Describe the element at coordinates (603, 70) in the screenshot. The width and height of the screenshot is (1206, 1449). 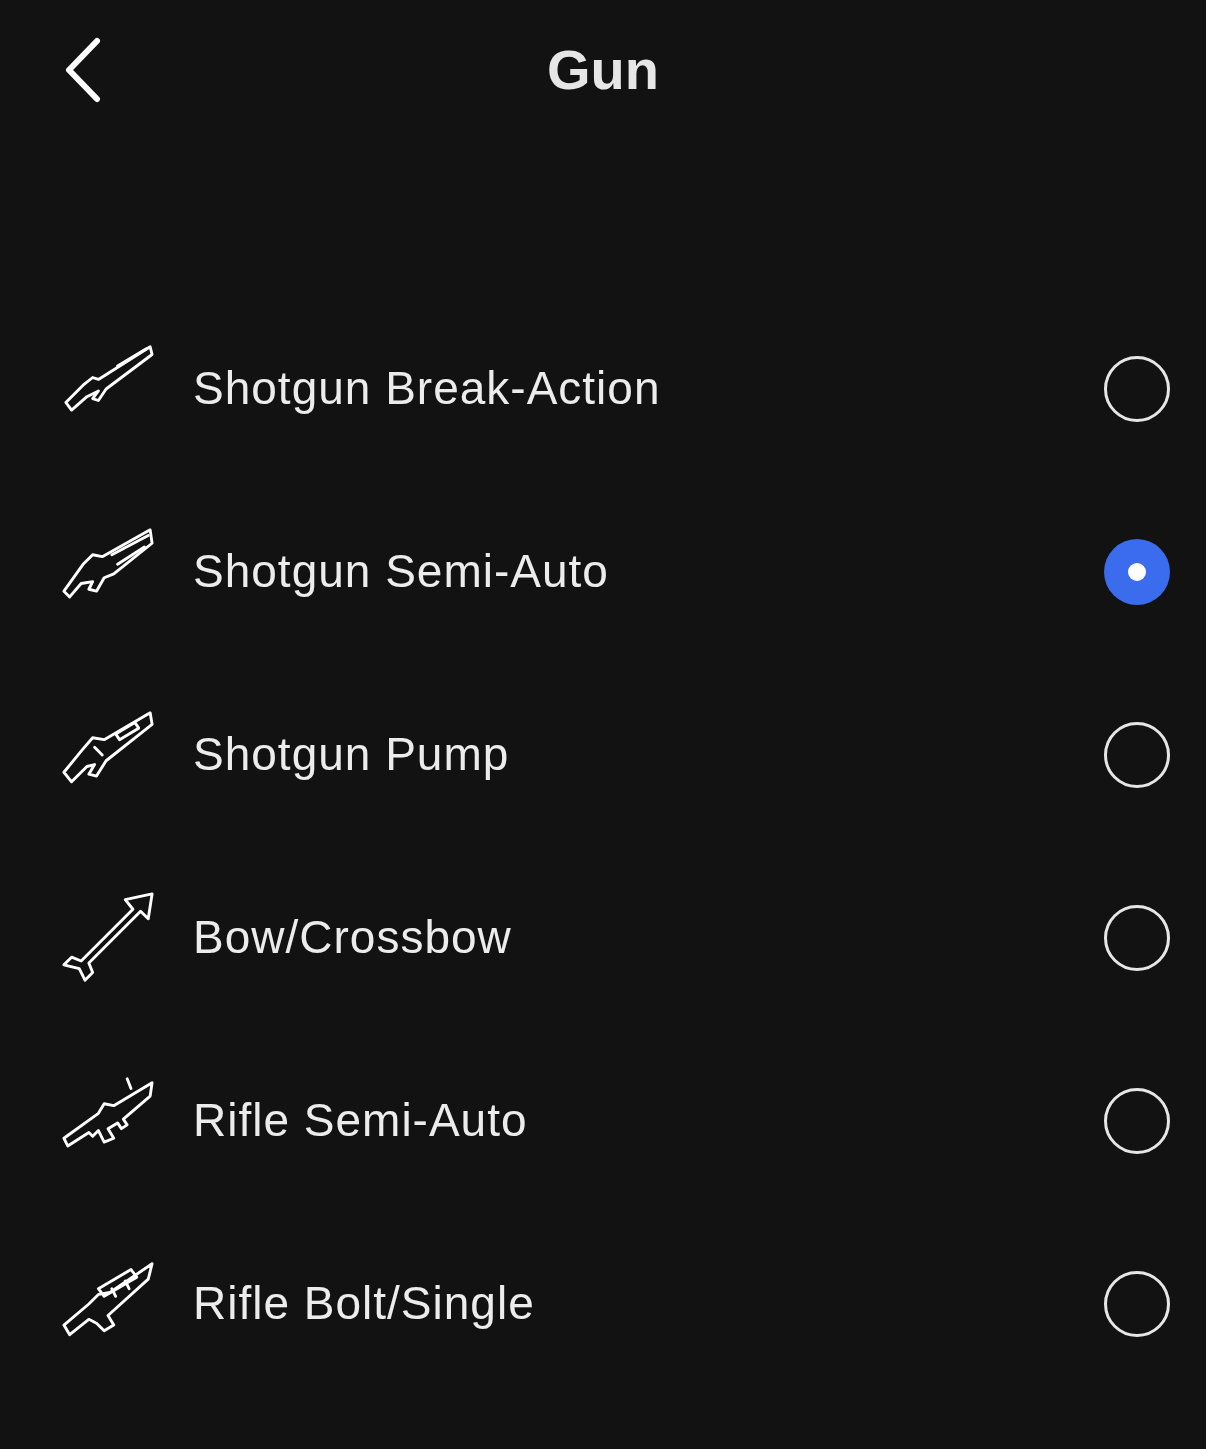
I see `page-title: Gun` at that location.